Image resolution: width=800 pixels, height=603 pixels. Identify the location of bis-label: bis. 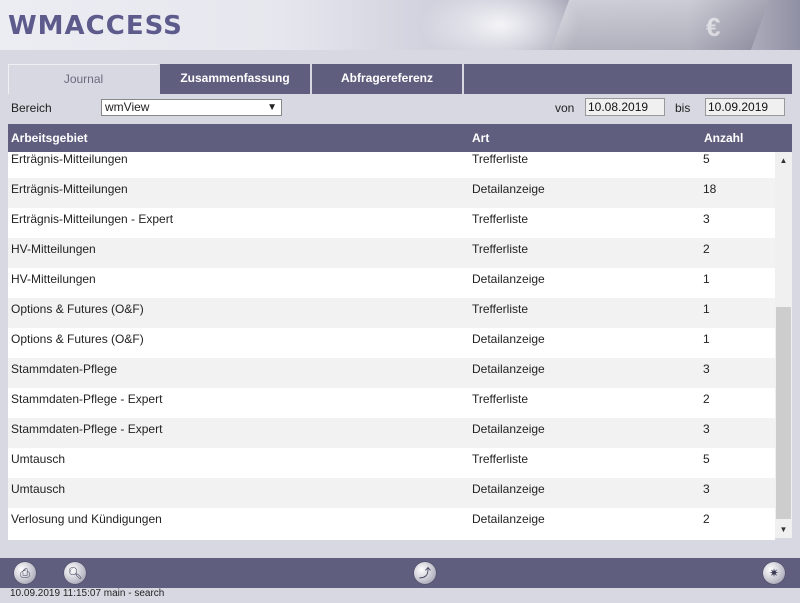
(683, 108).